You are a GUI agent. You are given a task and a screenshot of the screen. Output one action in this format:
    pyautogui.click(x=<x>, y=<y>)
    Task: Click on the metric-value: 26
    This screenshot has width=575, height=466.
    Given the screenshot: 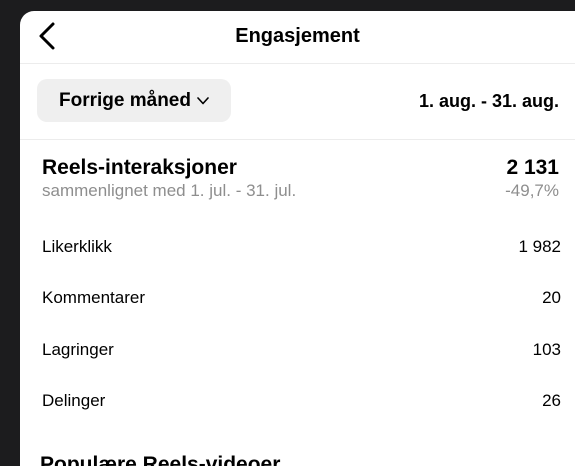 What is the action you would take?
    pyautogui.click(x=551, y=400)
    